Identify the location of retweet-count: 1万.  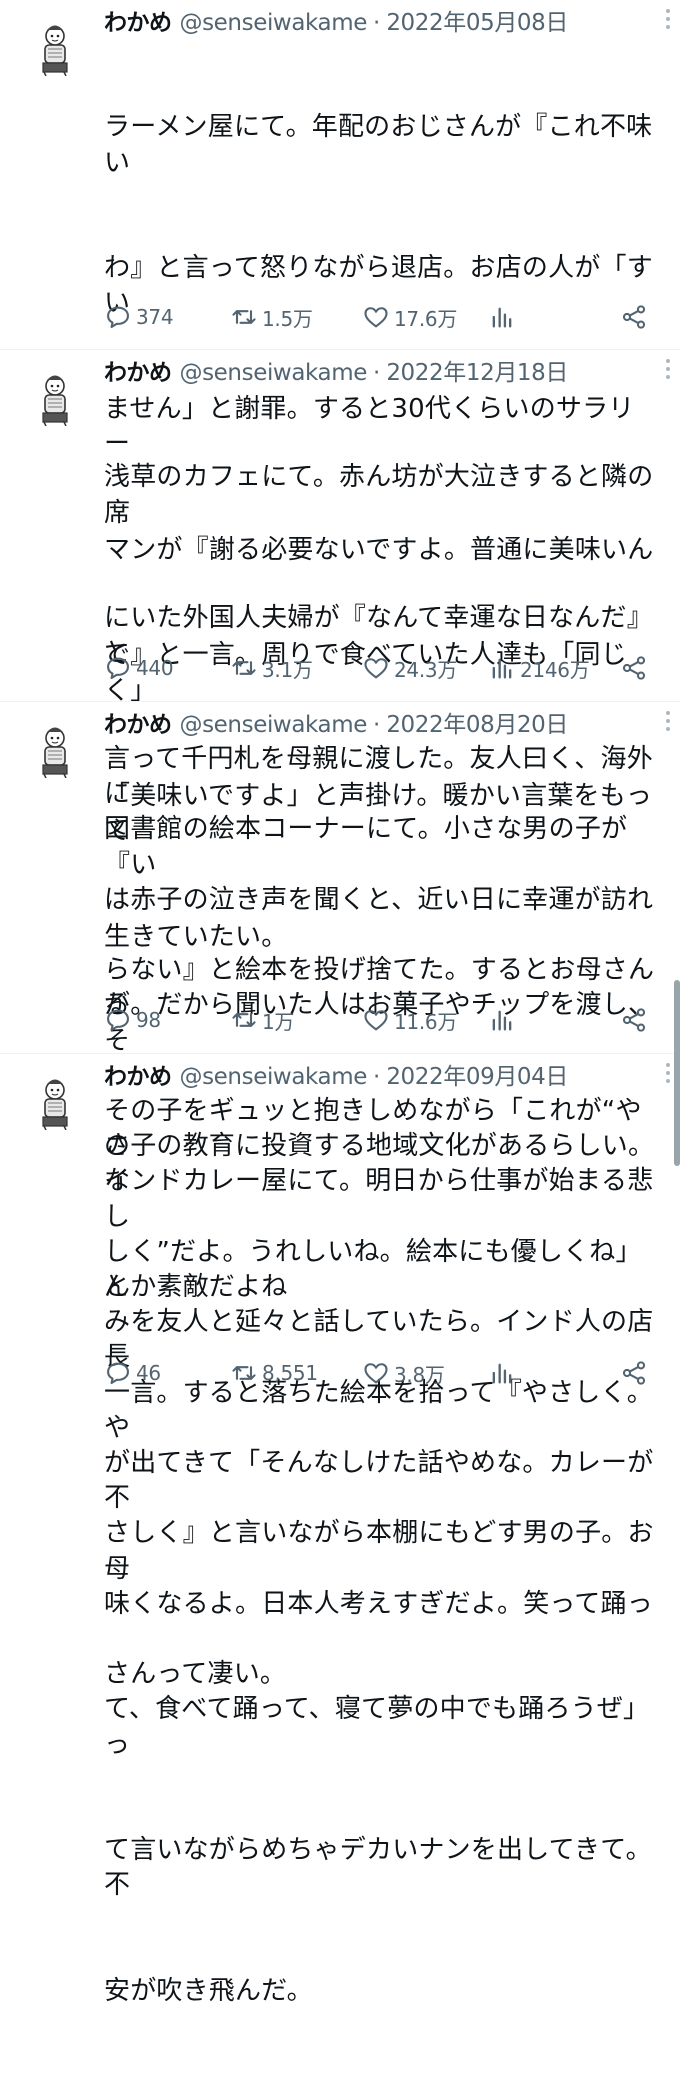
(278, 1021).